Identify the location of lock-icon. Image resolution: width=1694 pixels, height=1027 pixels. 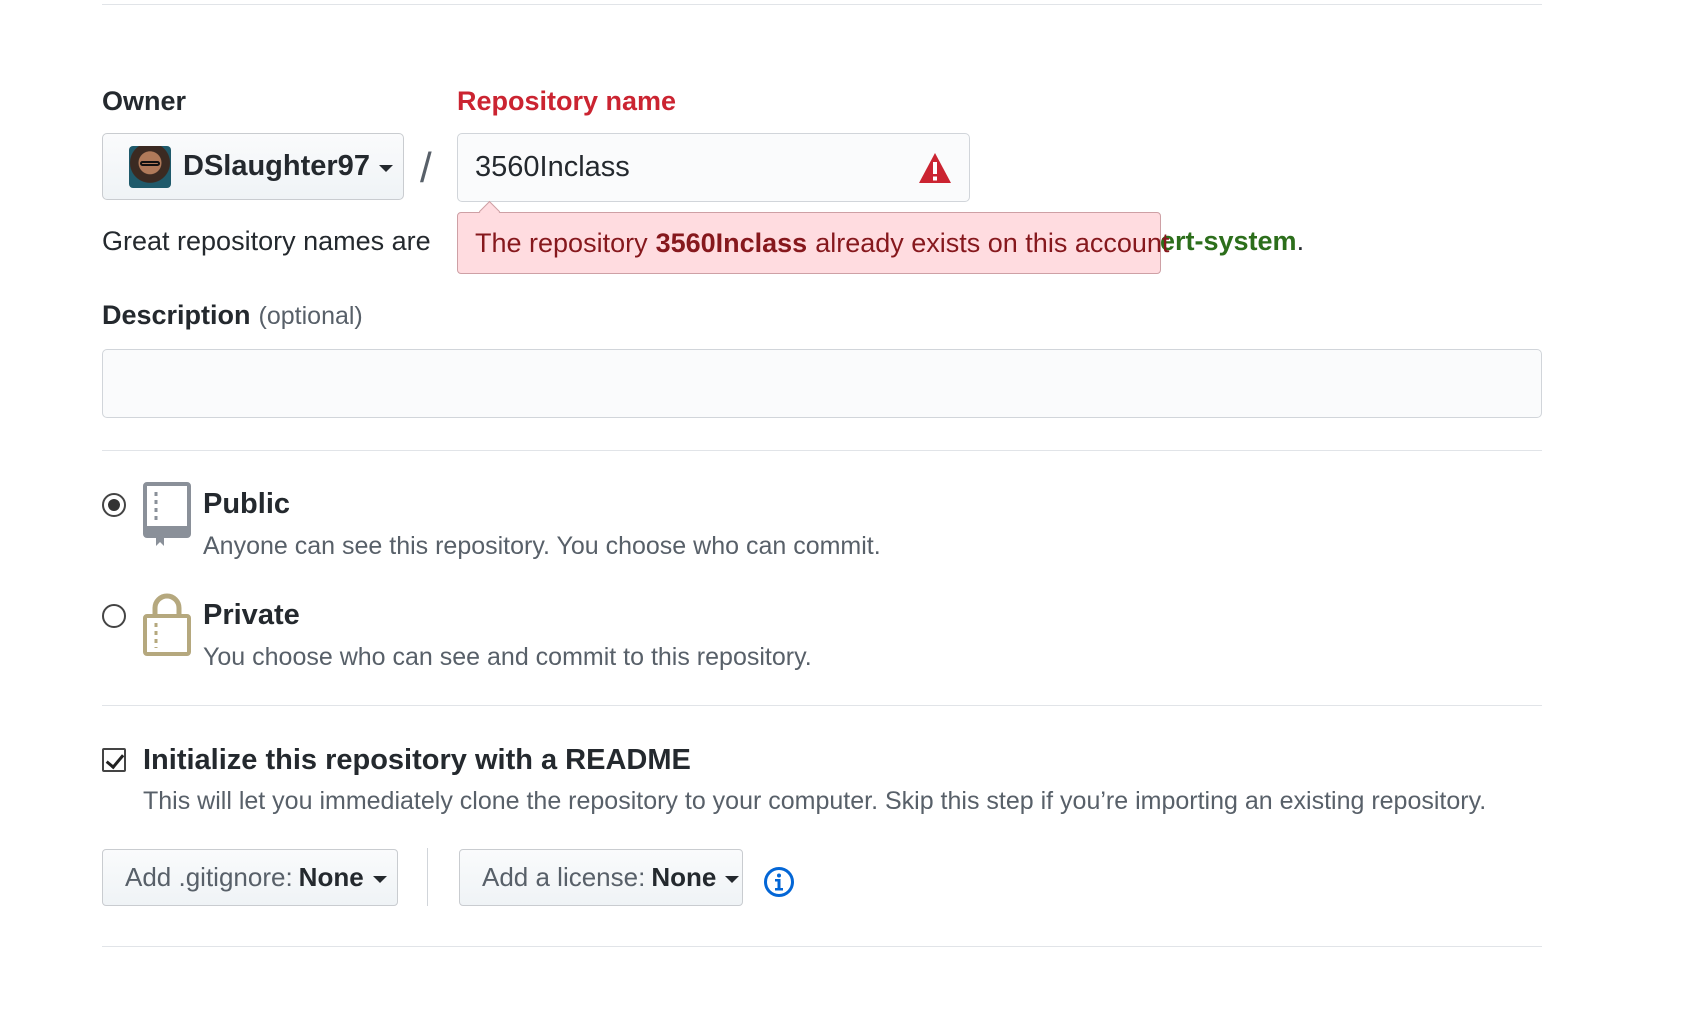
(167, 624).